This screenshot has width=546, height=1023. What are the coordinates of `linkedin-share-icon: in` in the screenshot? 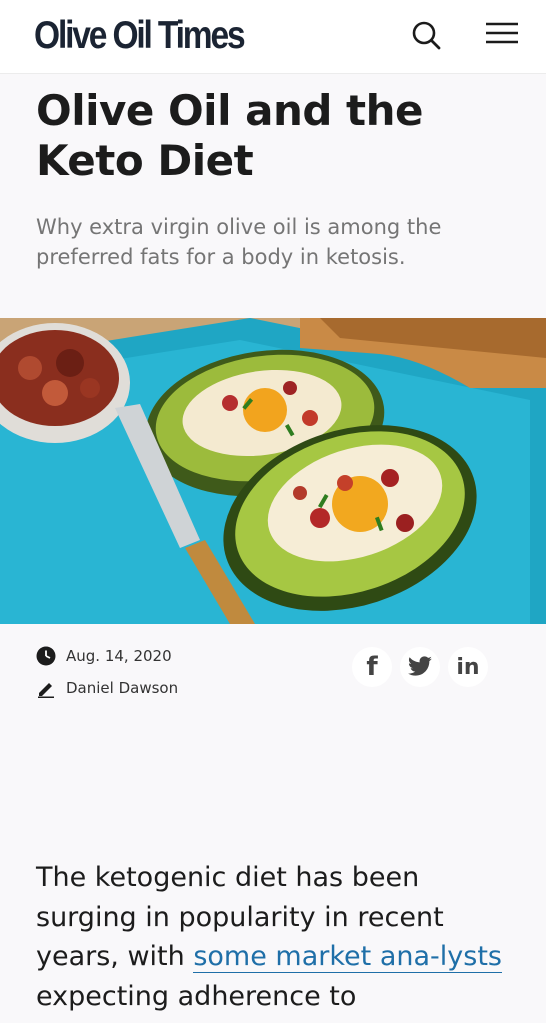 It's located at (468, 667).